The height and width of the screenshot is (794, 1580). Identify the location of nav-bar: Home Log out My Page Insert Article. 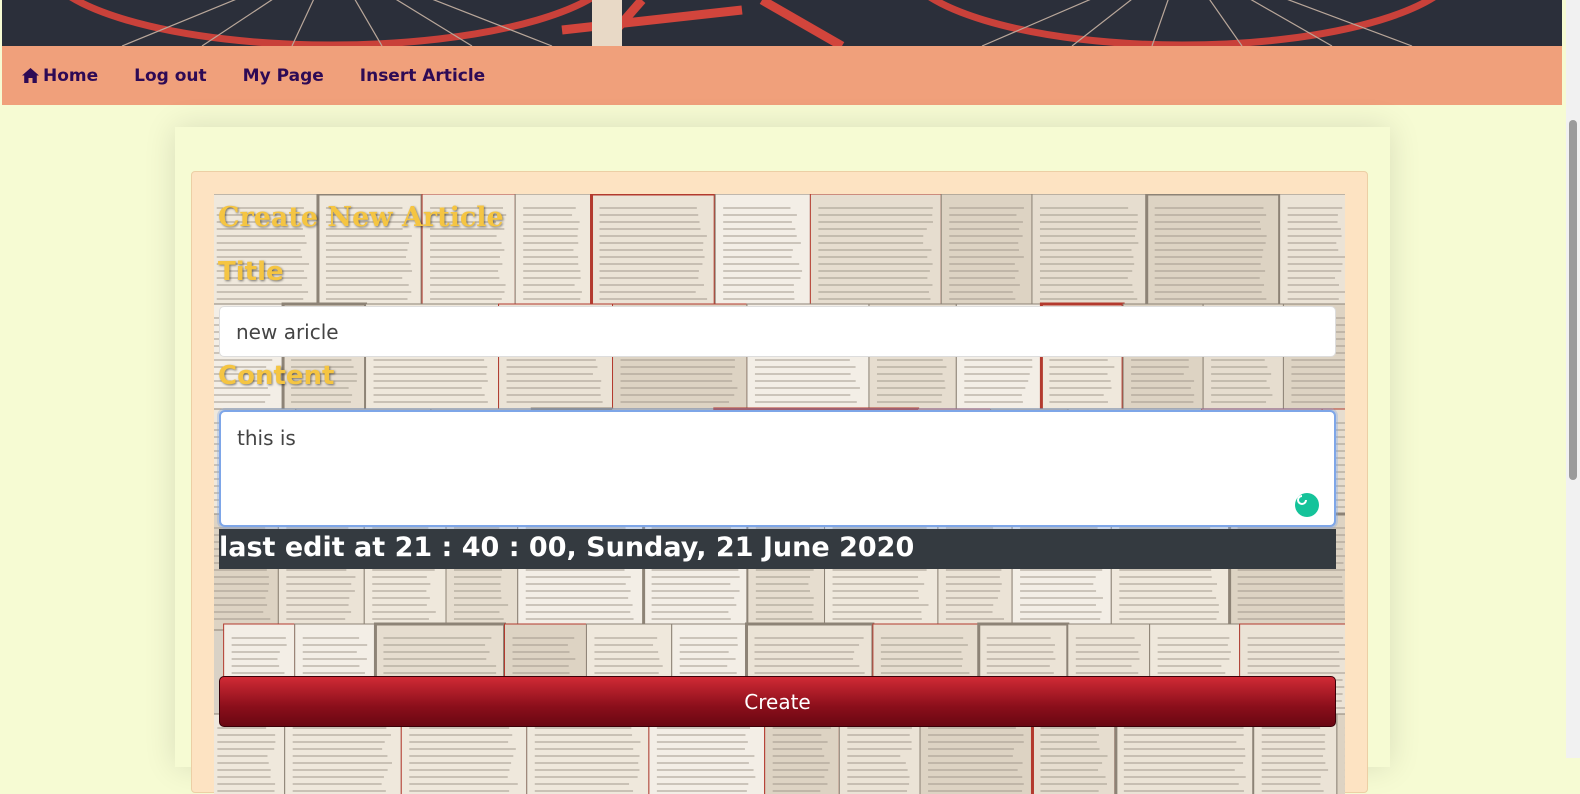
(782, 75).